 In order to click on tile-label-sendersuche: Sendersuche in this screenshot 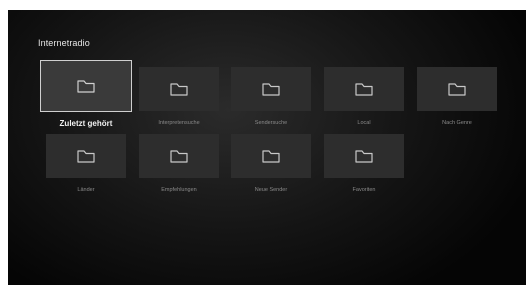, I will do `click(271, 123)`.